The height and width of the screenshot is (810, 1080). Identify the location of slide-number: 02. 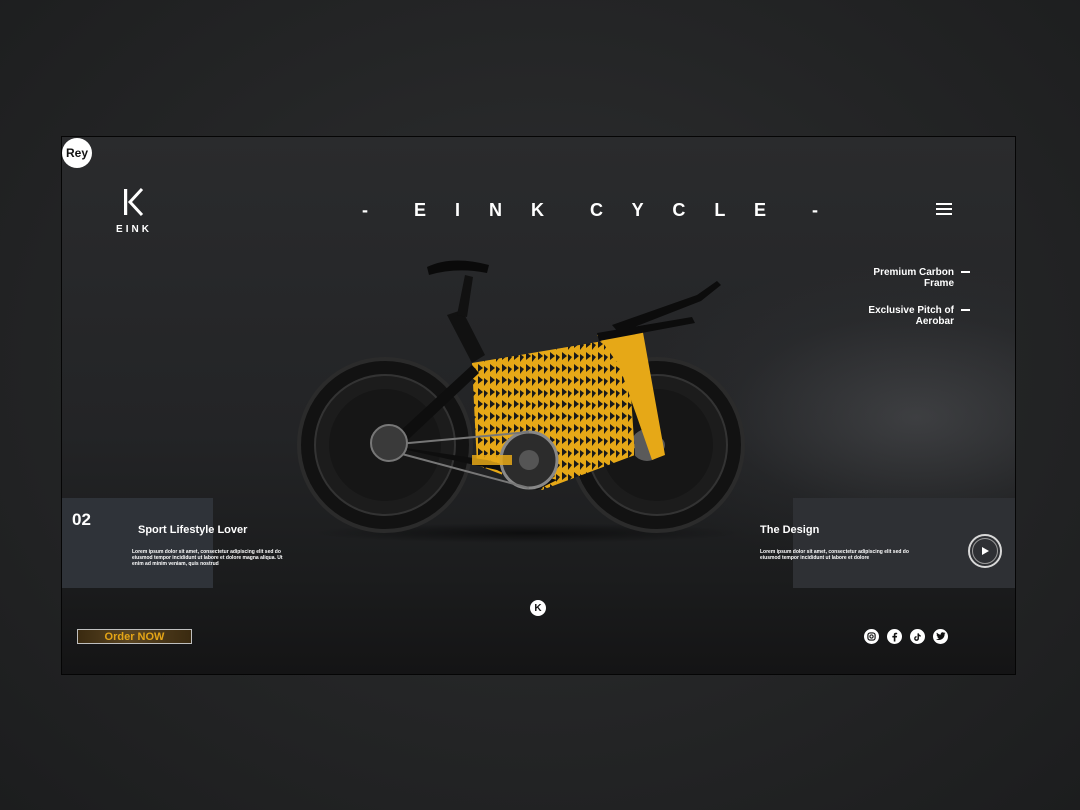
(81, 519).